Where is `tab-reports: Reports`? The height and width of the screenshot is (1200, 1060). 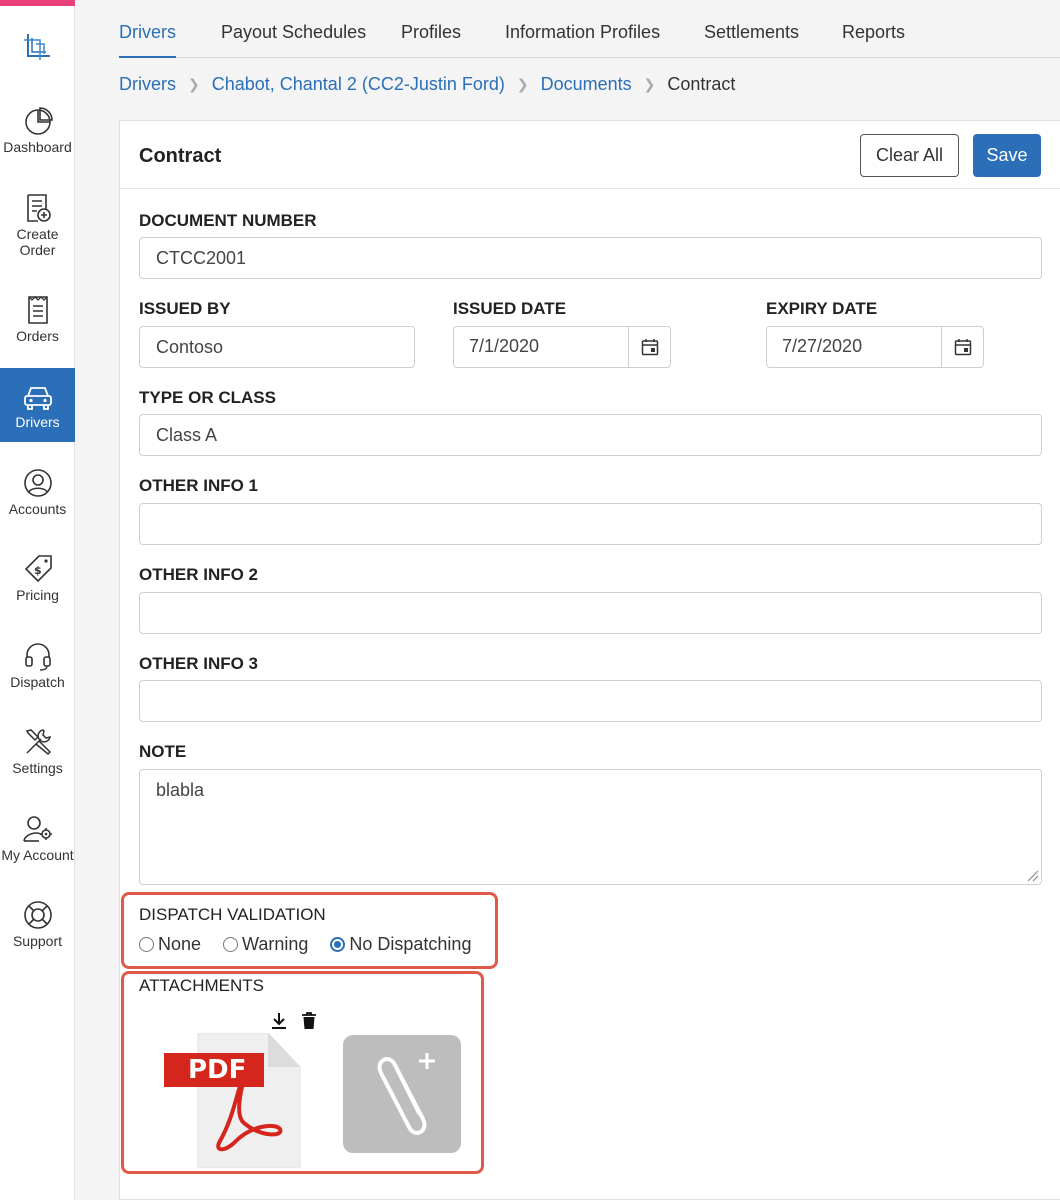 tab-reports: Reports is located at coordinates (873, 32).